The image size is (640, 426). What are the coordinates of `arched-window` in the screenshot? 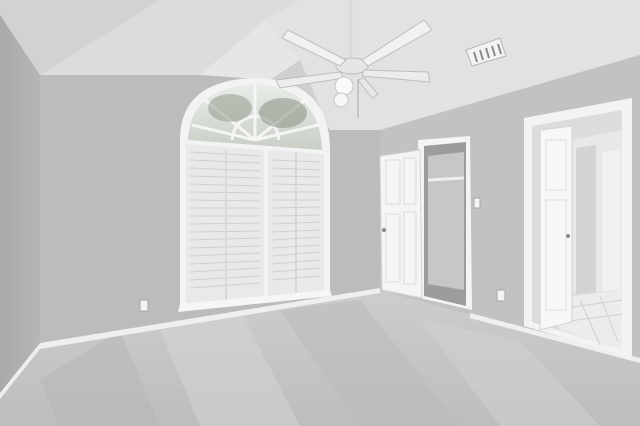 It's located at (255, 195).